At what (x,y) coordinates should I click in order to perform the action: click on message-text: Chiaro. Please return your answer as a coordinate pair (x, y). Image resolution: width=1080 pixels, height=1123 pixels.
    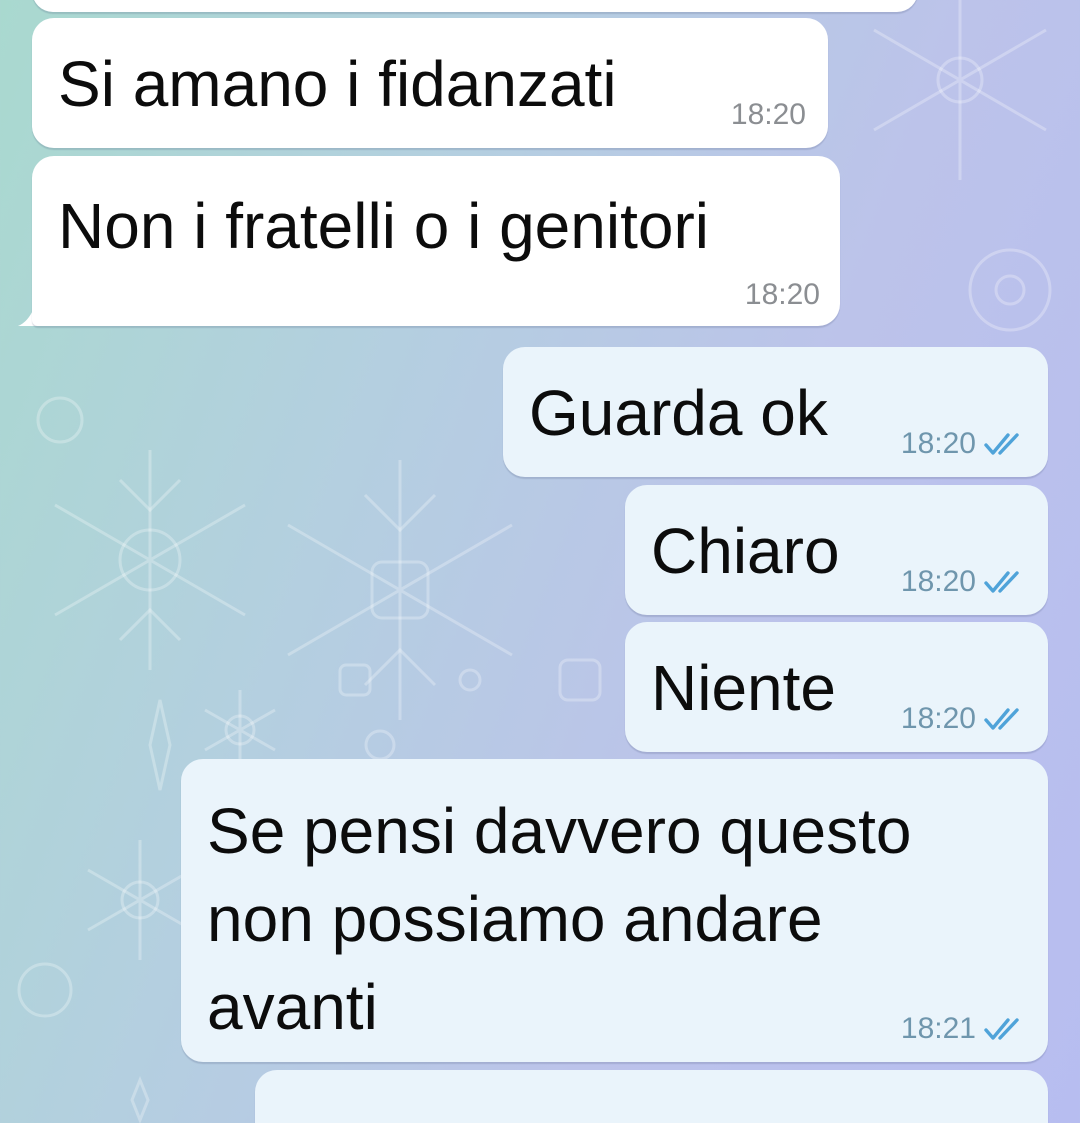
    Looking at the image, I should click on (745, 551).